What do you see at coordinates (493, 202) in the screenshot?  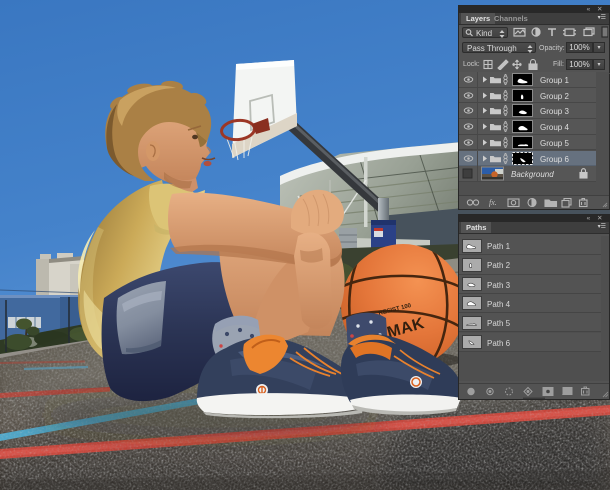 I see `svg-text: fx.` at bounding box center [493, 202].